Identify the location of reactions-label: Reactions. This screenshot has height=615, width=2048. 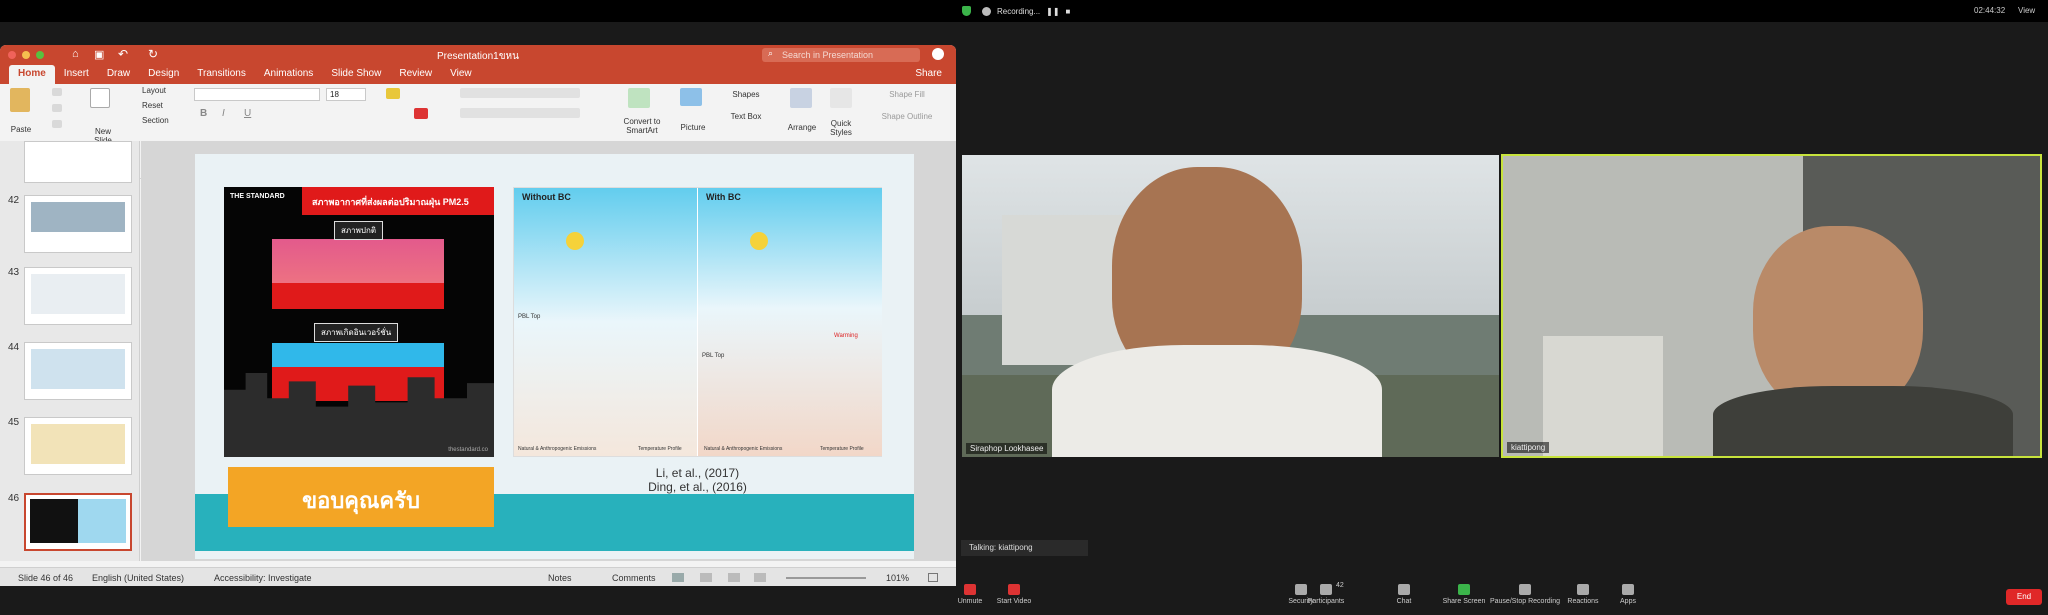
(1583, 601).